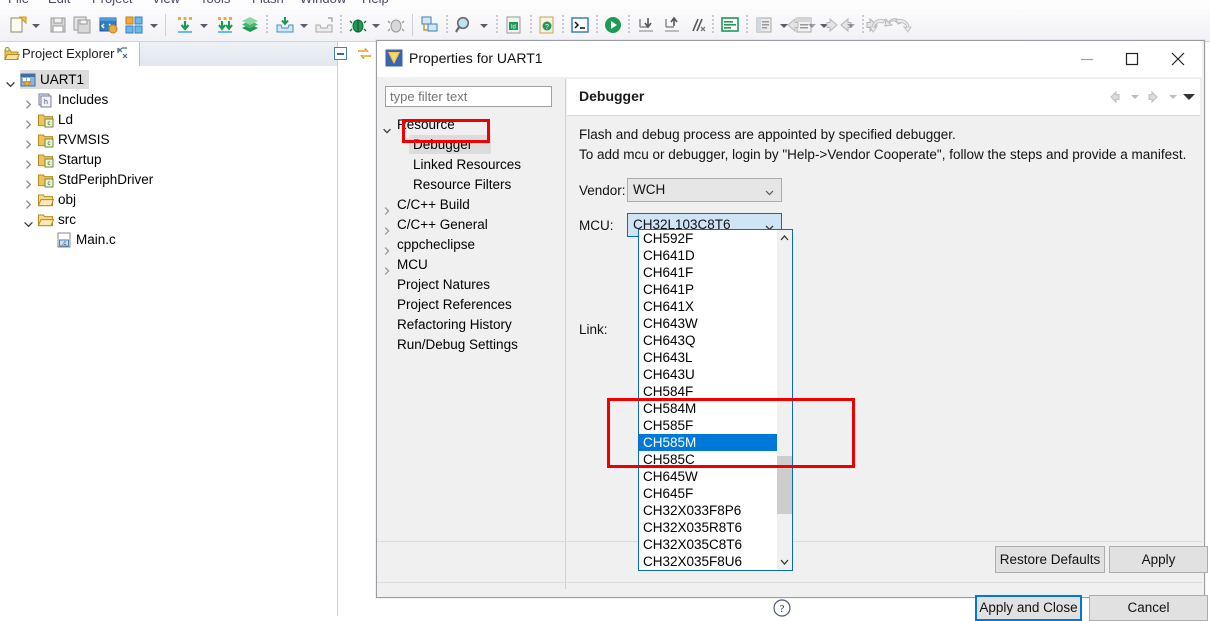 Image resolution: width=1210 pixels, height=621 pixels. Describe the element at coordinates (902, 25) in the screenshot. I see `redo-arrow-icon` at that location.